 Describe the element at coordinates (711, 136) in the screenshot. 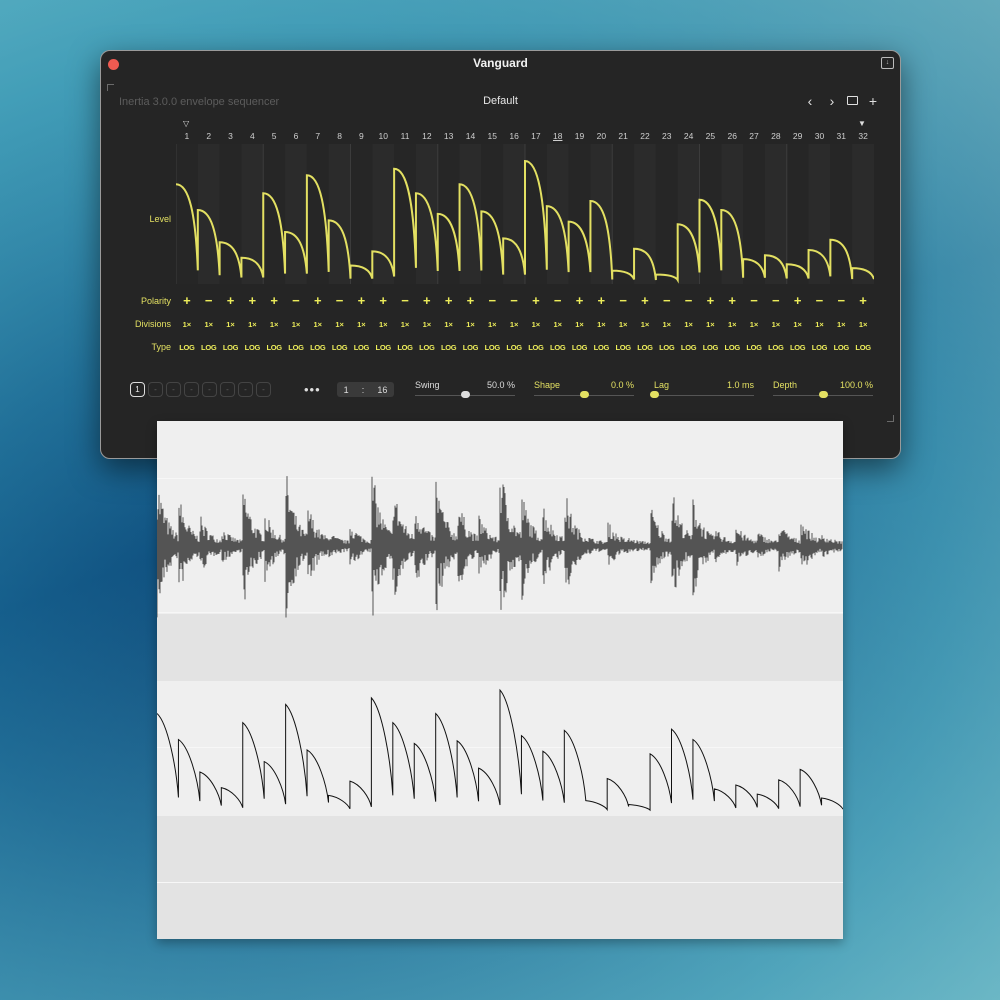

I see `step-number: 25` at that location.